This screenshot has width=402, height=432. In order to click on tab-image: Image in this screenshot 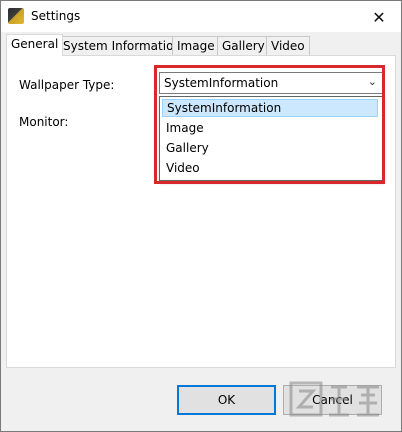, I will do `click(196, 45)`.